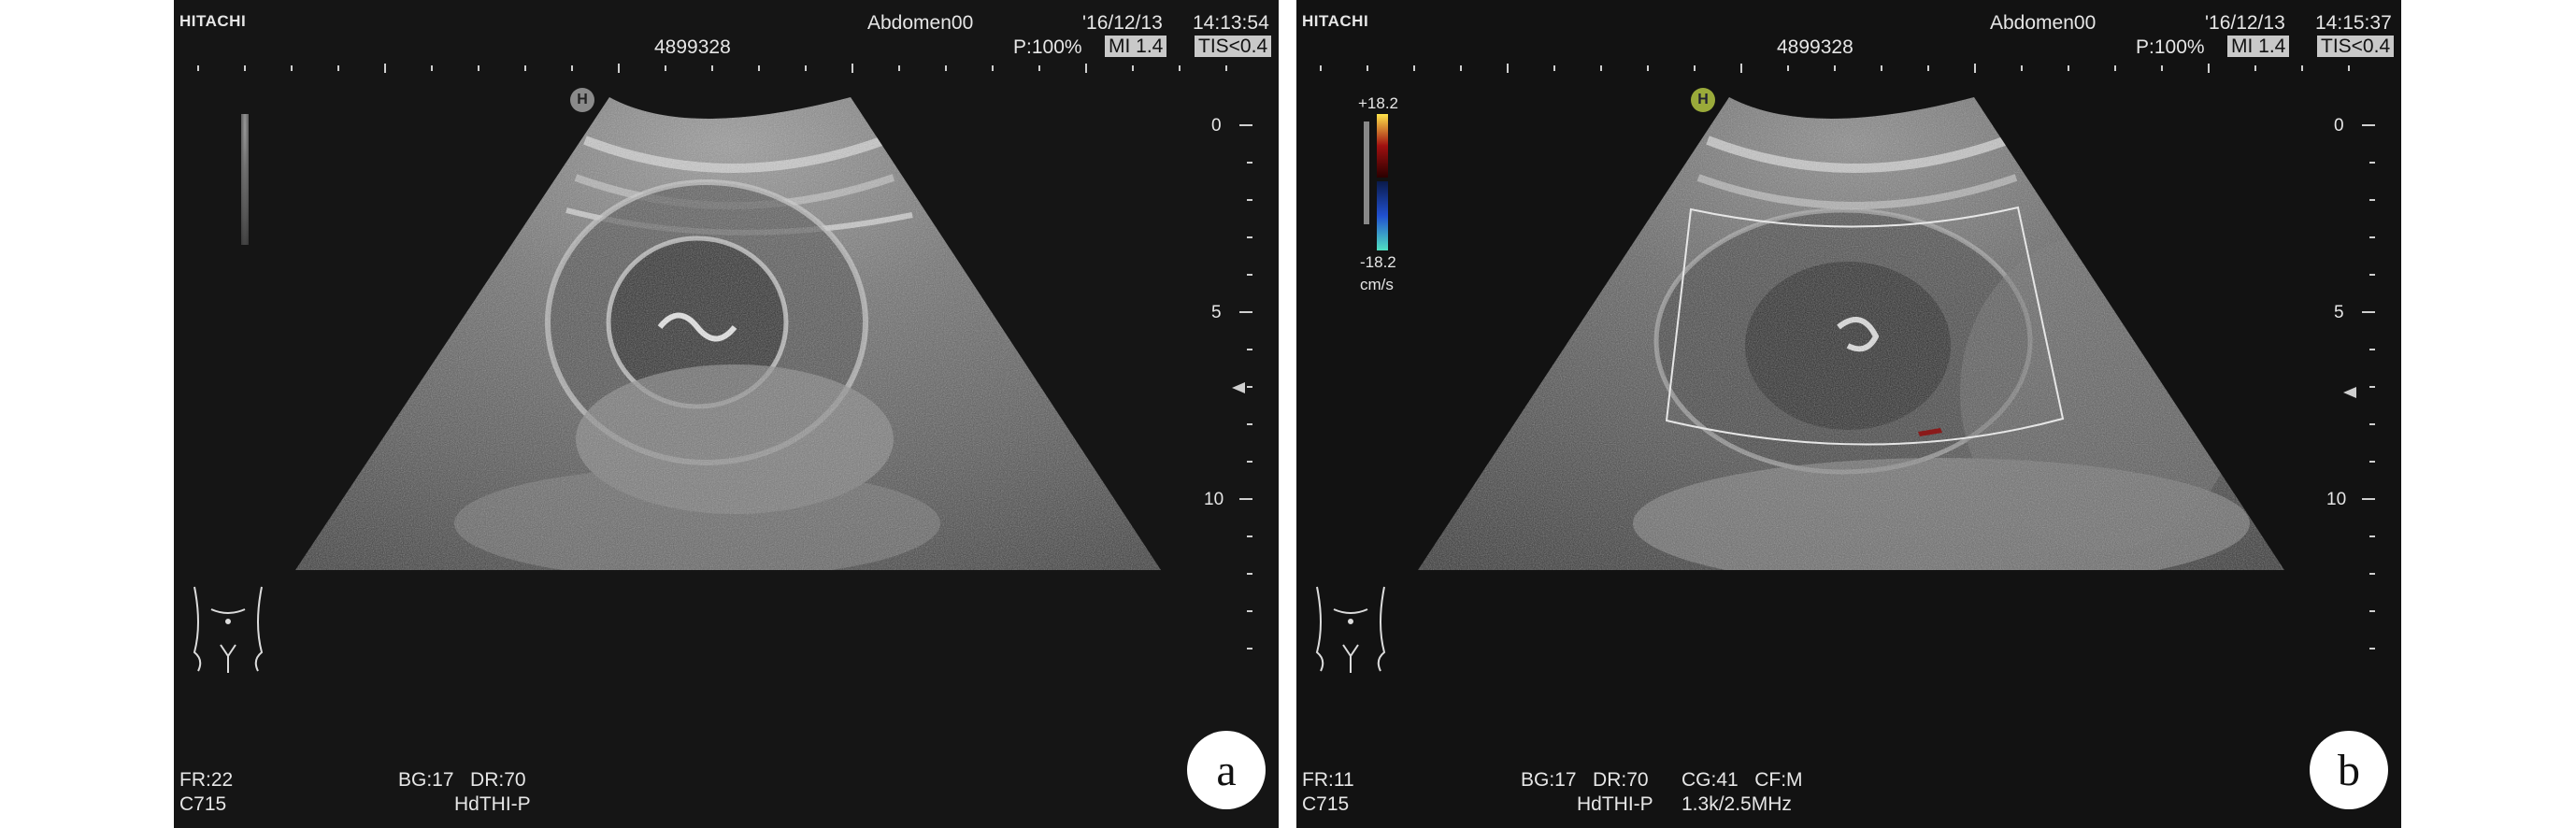 This screenshot has width=2576, height=828. What do you see at coordinates (1378, 262) in the screenshot?
I see `color-scale-min: -18.2` at bounding box center [1378, 262].